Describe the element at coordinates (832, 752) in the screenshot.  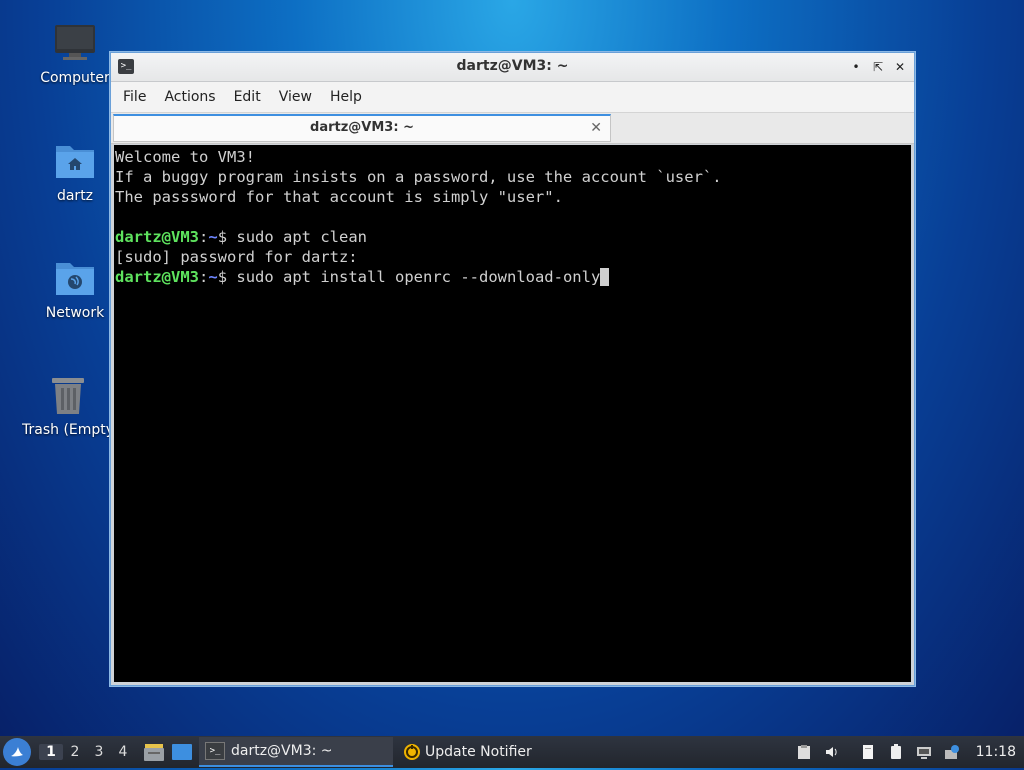
I see `volume-icon` at that location.